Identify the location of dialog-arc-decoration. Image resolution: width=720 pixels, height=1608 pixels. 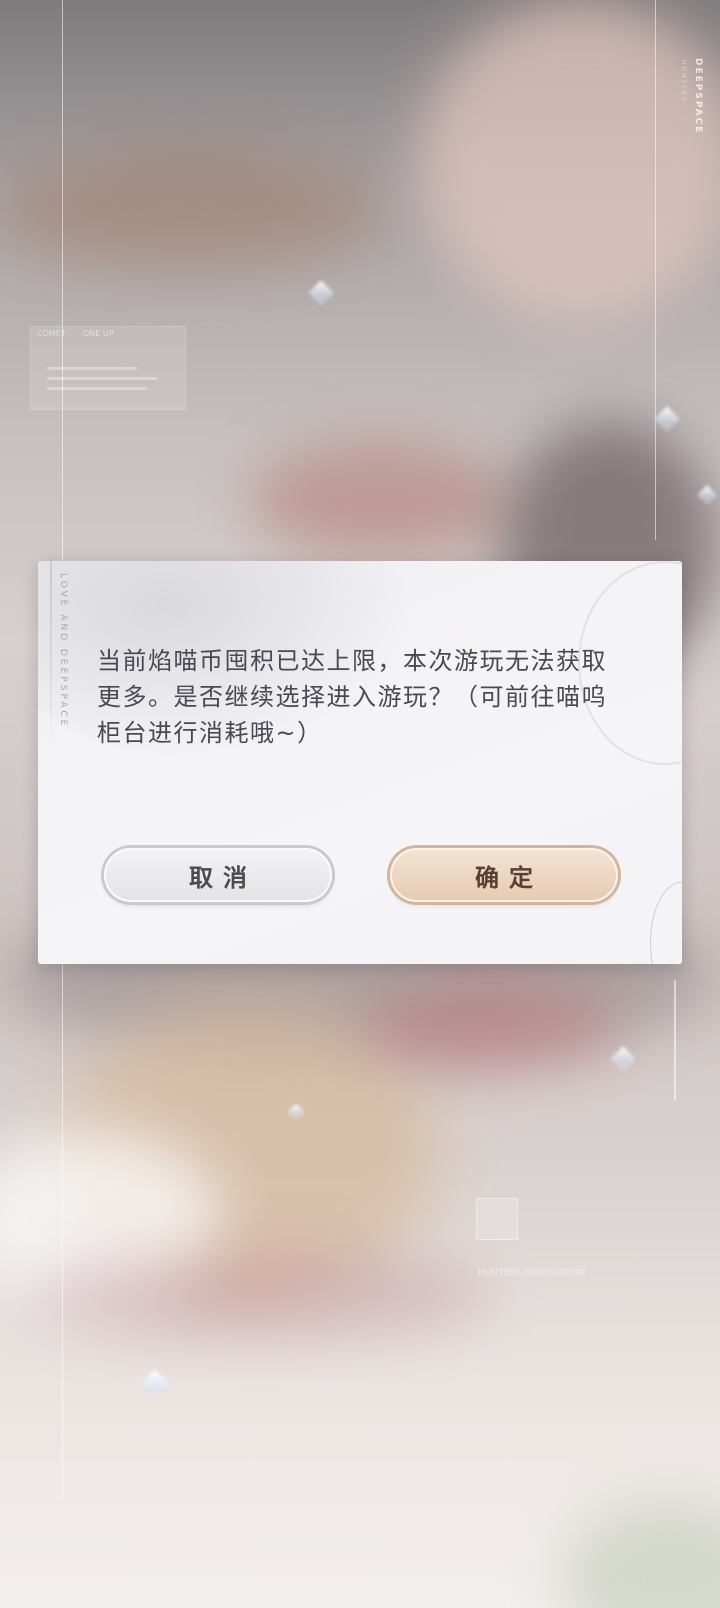
(666, 923).